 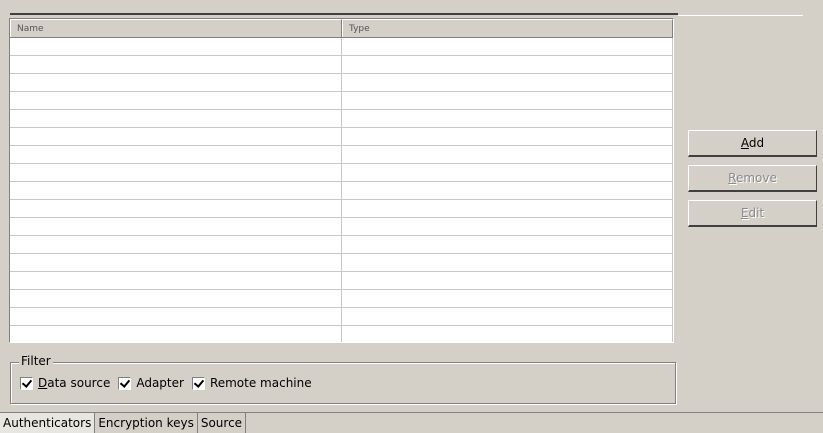 I want to click on remove-button-mnemonic: R, so click(x=732, y=178).